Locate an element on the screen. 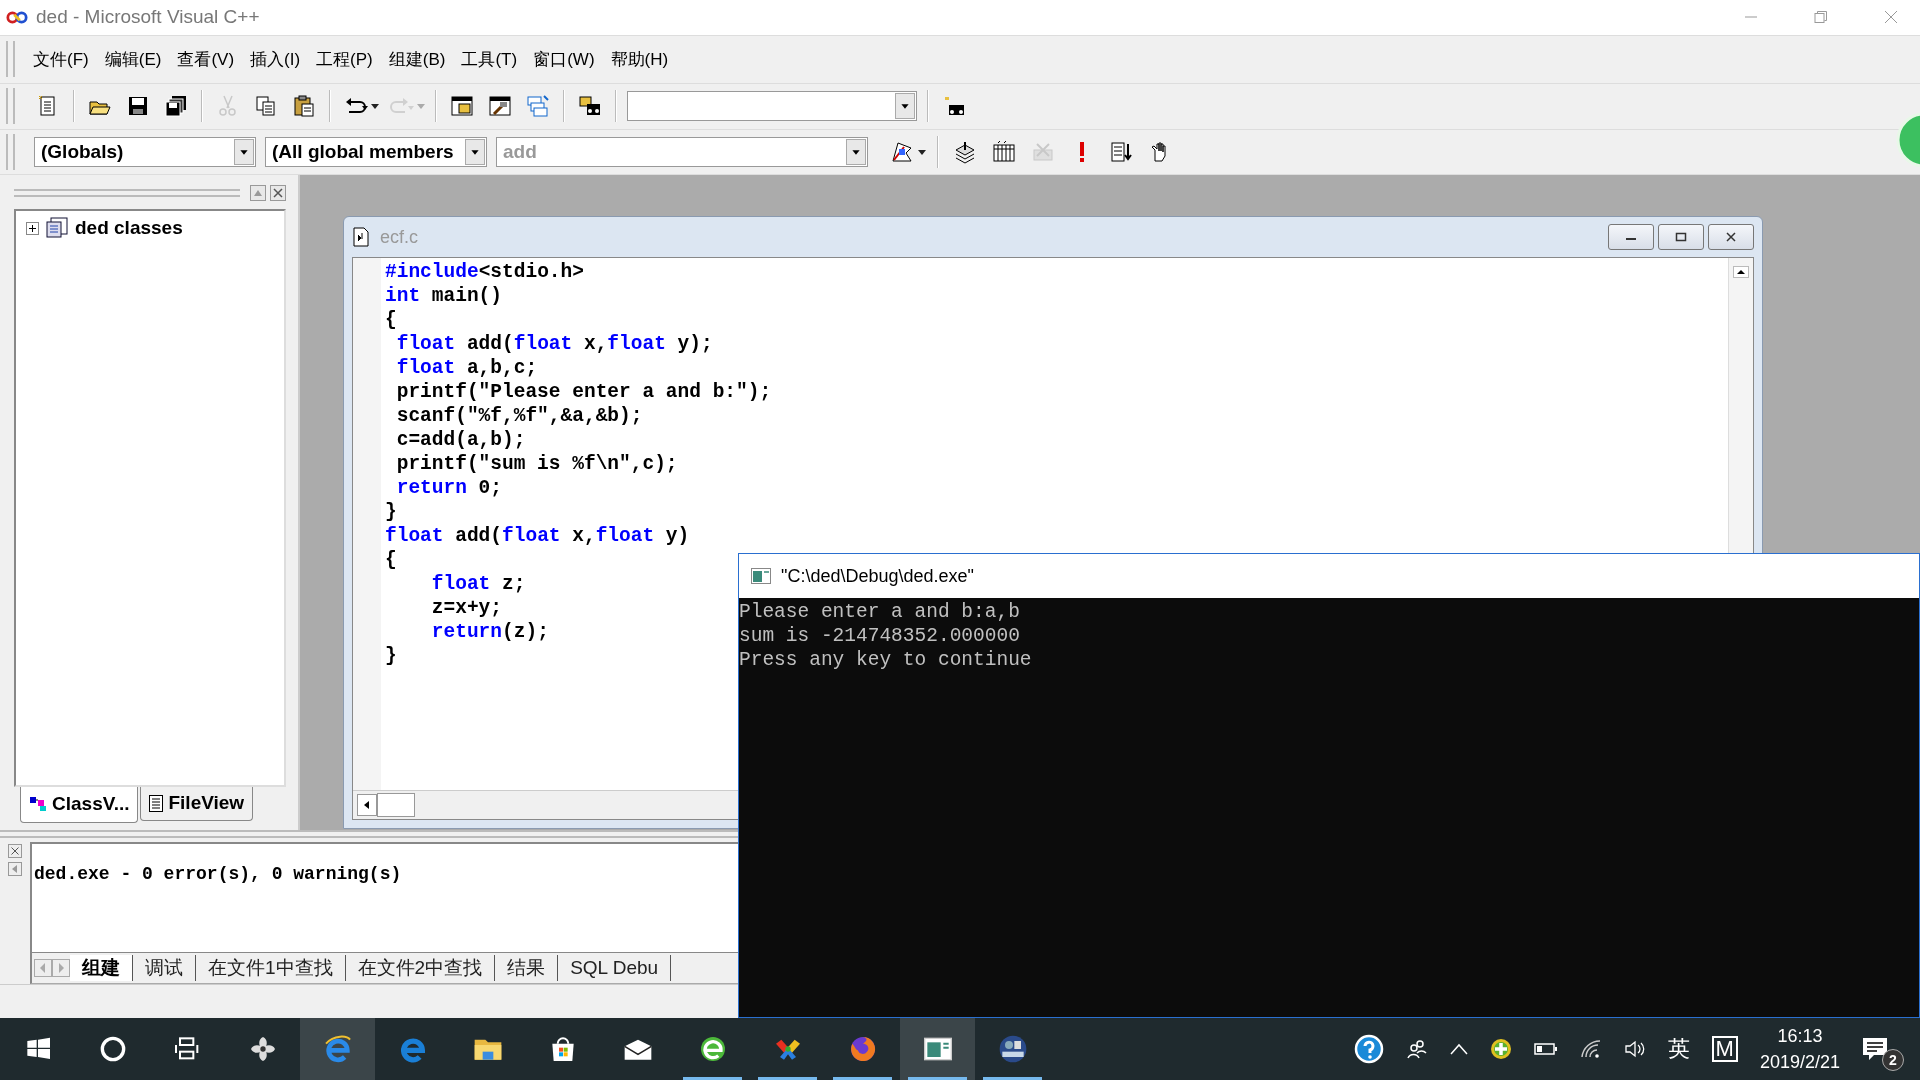 The height and width of the screenshot is (1080, 1920). output-tab: SQL Debu is located at coordinates (615, 968).